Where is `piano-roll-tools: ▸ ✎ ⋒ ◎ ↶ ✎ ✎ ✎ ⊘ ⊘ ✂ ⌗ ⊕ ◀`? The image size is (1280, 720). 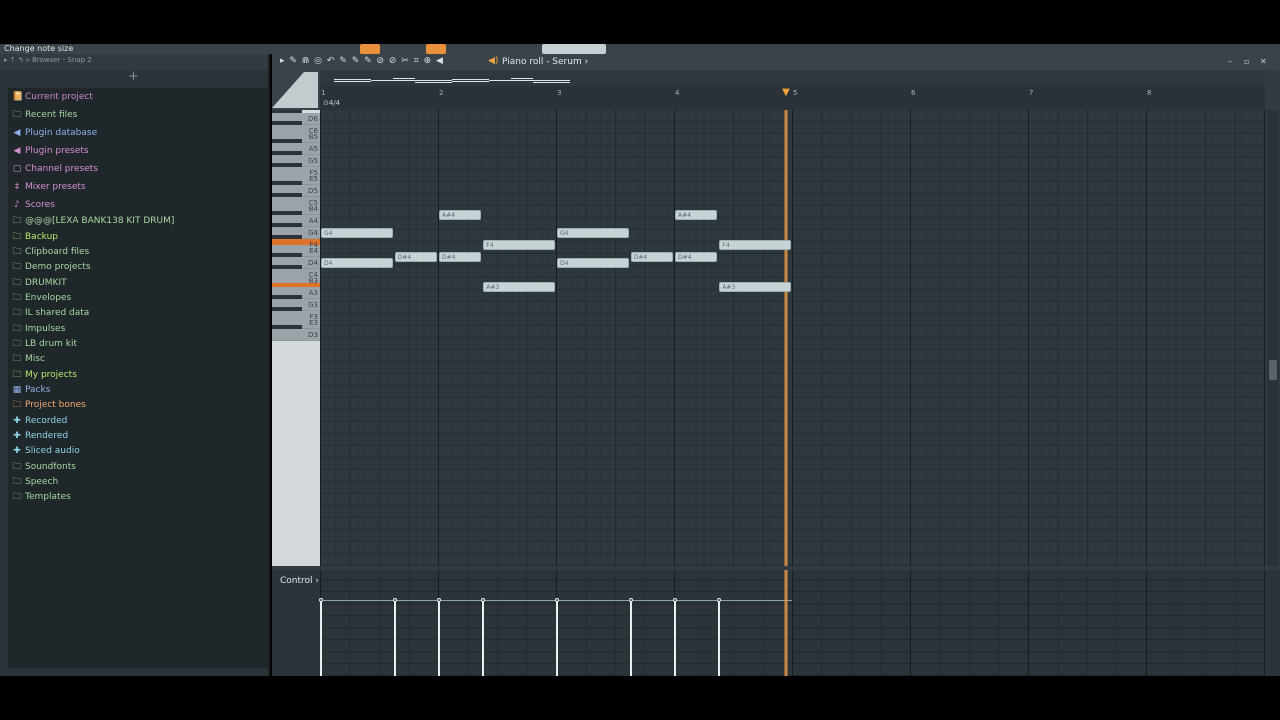 piano-roll-tools: ▸ ✎ ⋒ ◎ ↶ ✎ ✎ ✎ ⊘ ⊘ ✂ ⌗ ⊕ ◀ is located at coordinates (362, 61).